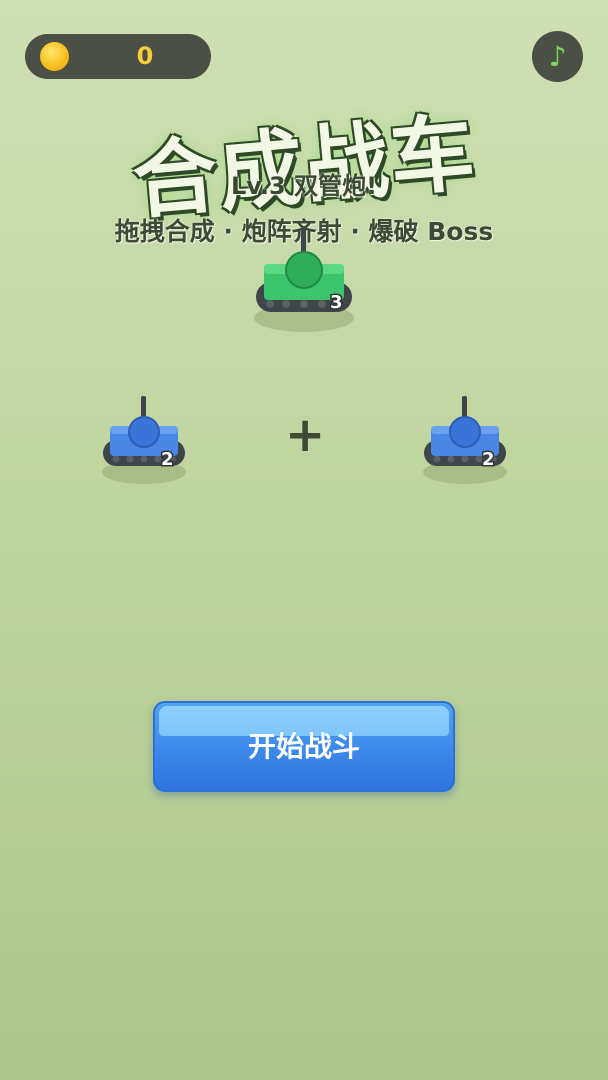 This screenshot has height=1080, width=608. Describe the element at coordinates (488, 459) in the screenshot. I see `right-tank-level: 2` at that location.